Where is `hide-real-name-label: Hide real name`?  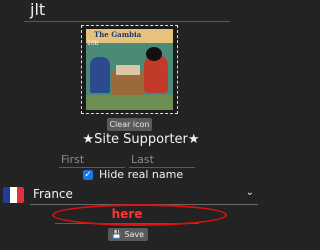
hide-real-name-label: Hide real name is located at coordinates (141, 174).